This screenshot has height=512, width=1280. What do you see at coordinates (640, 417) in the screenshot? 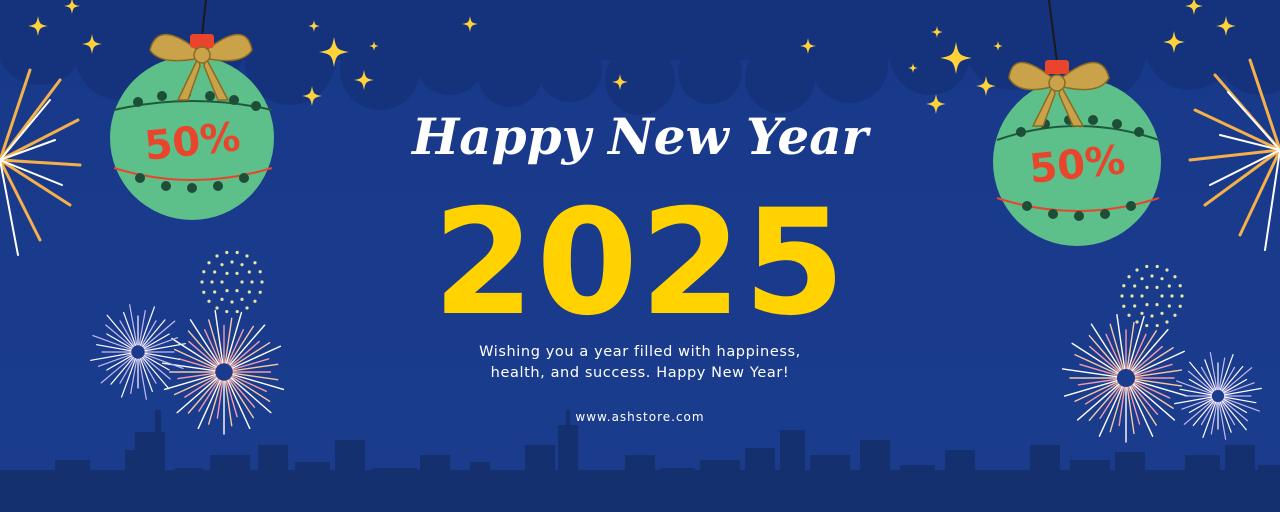
I see `website-url: www.ashstore.com` at bounding box center [640, 417].